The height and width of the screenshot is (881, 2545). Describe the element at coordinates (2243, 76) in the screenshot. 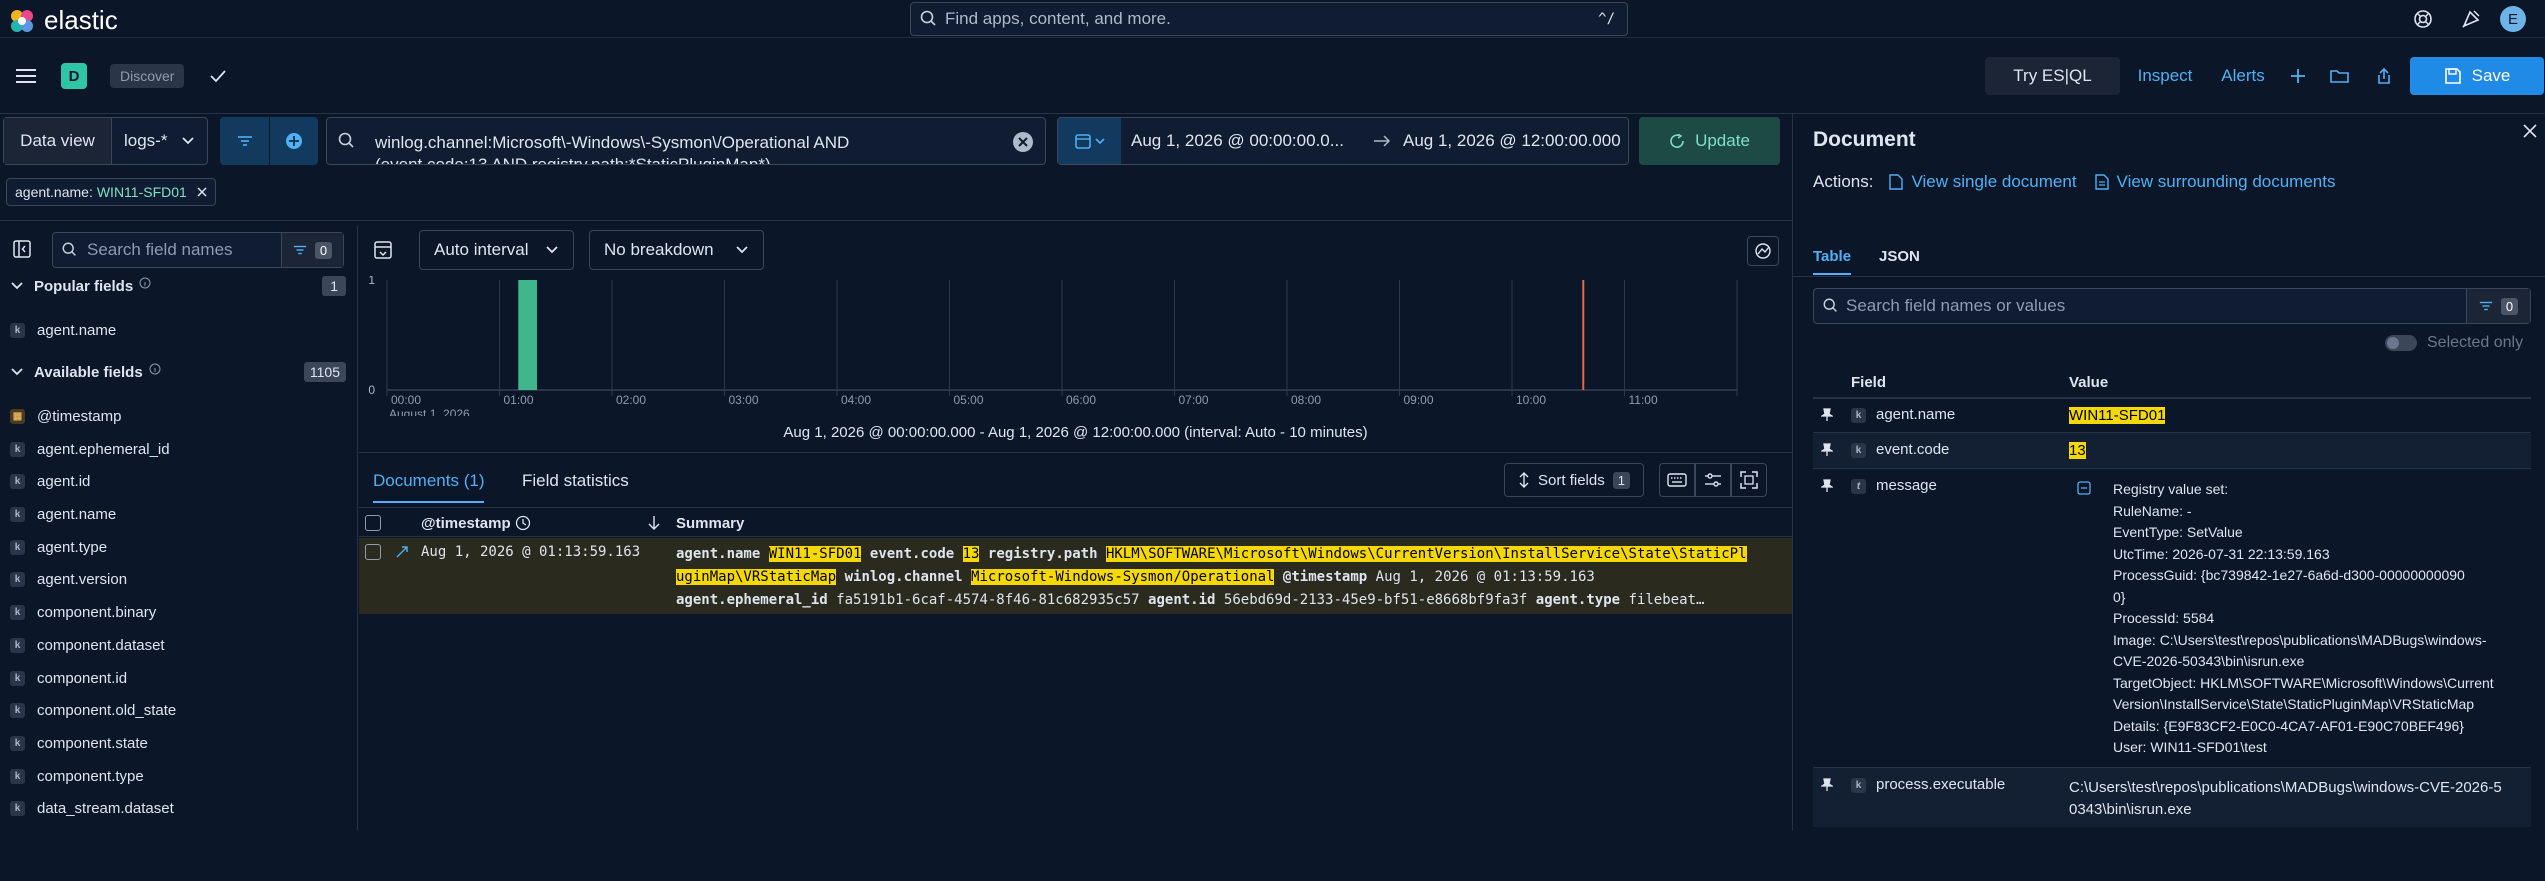

I see `alerts-button: Alerts` at that location.